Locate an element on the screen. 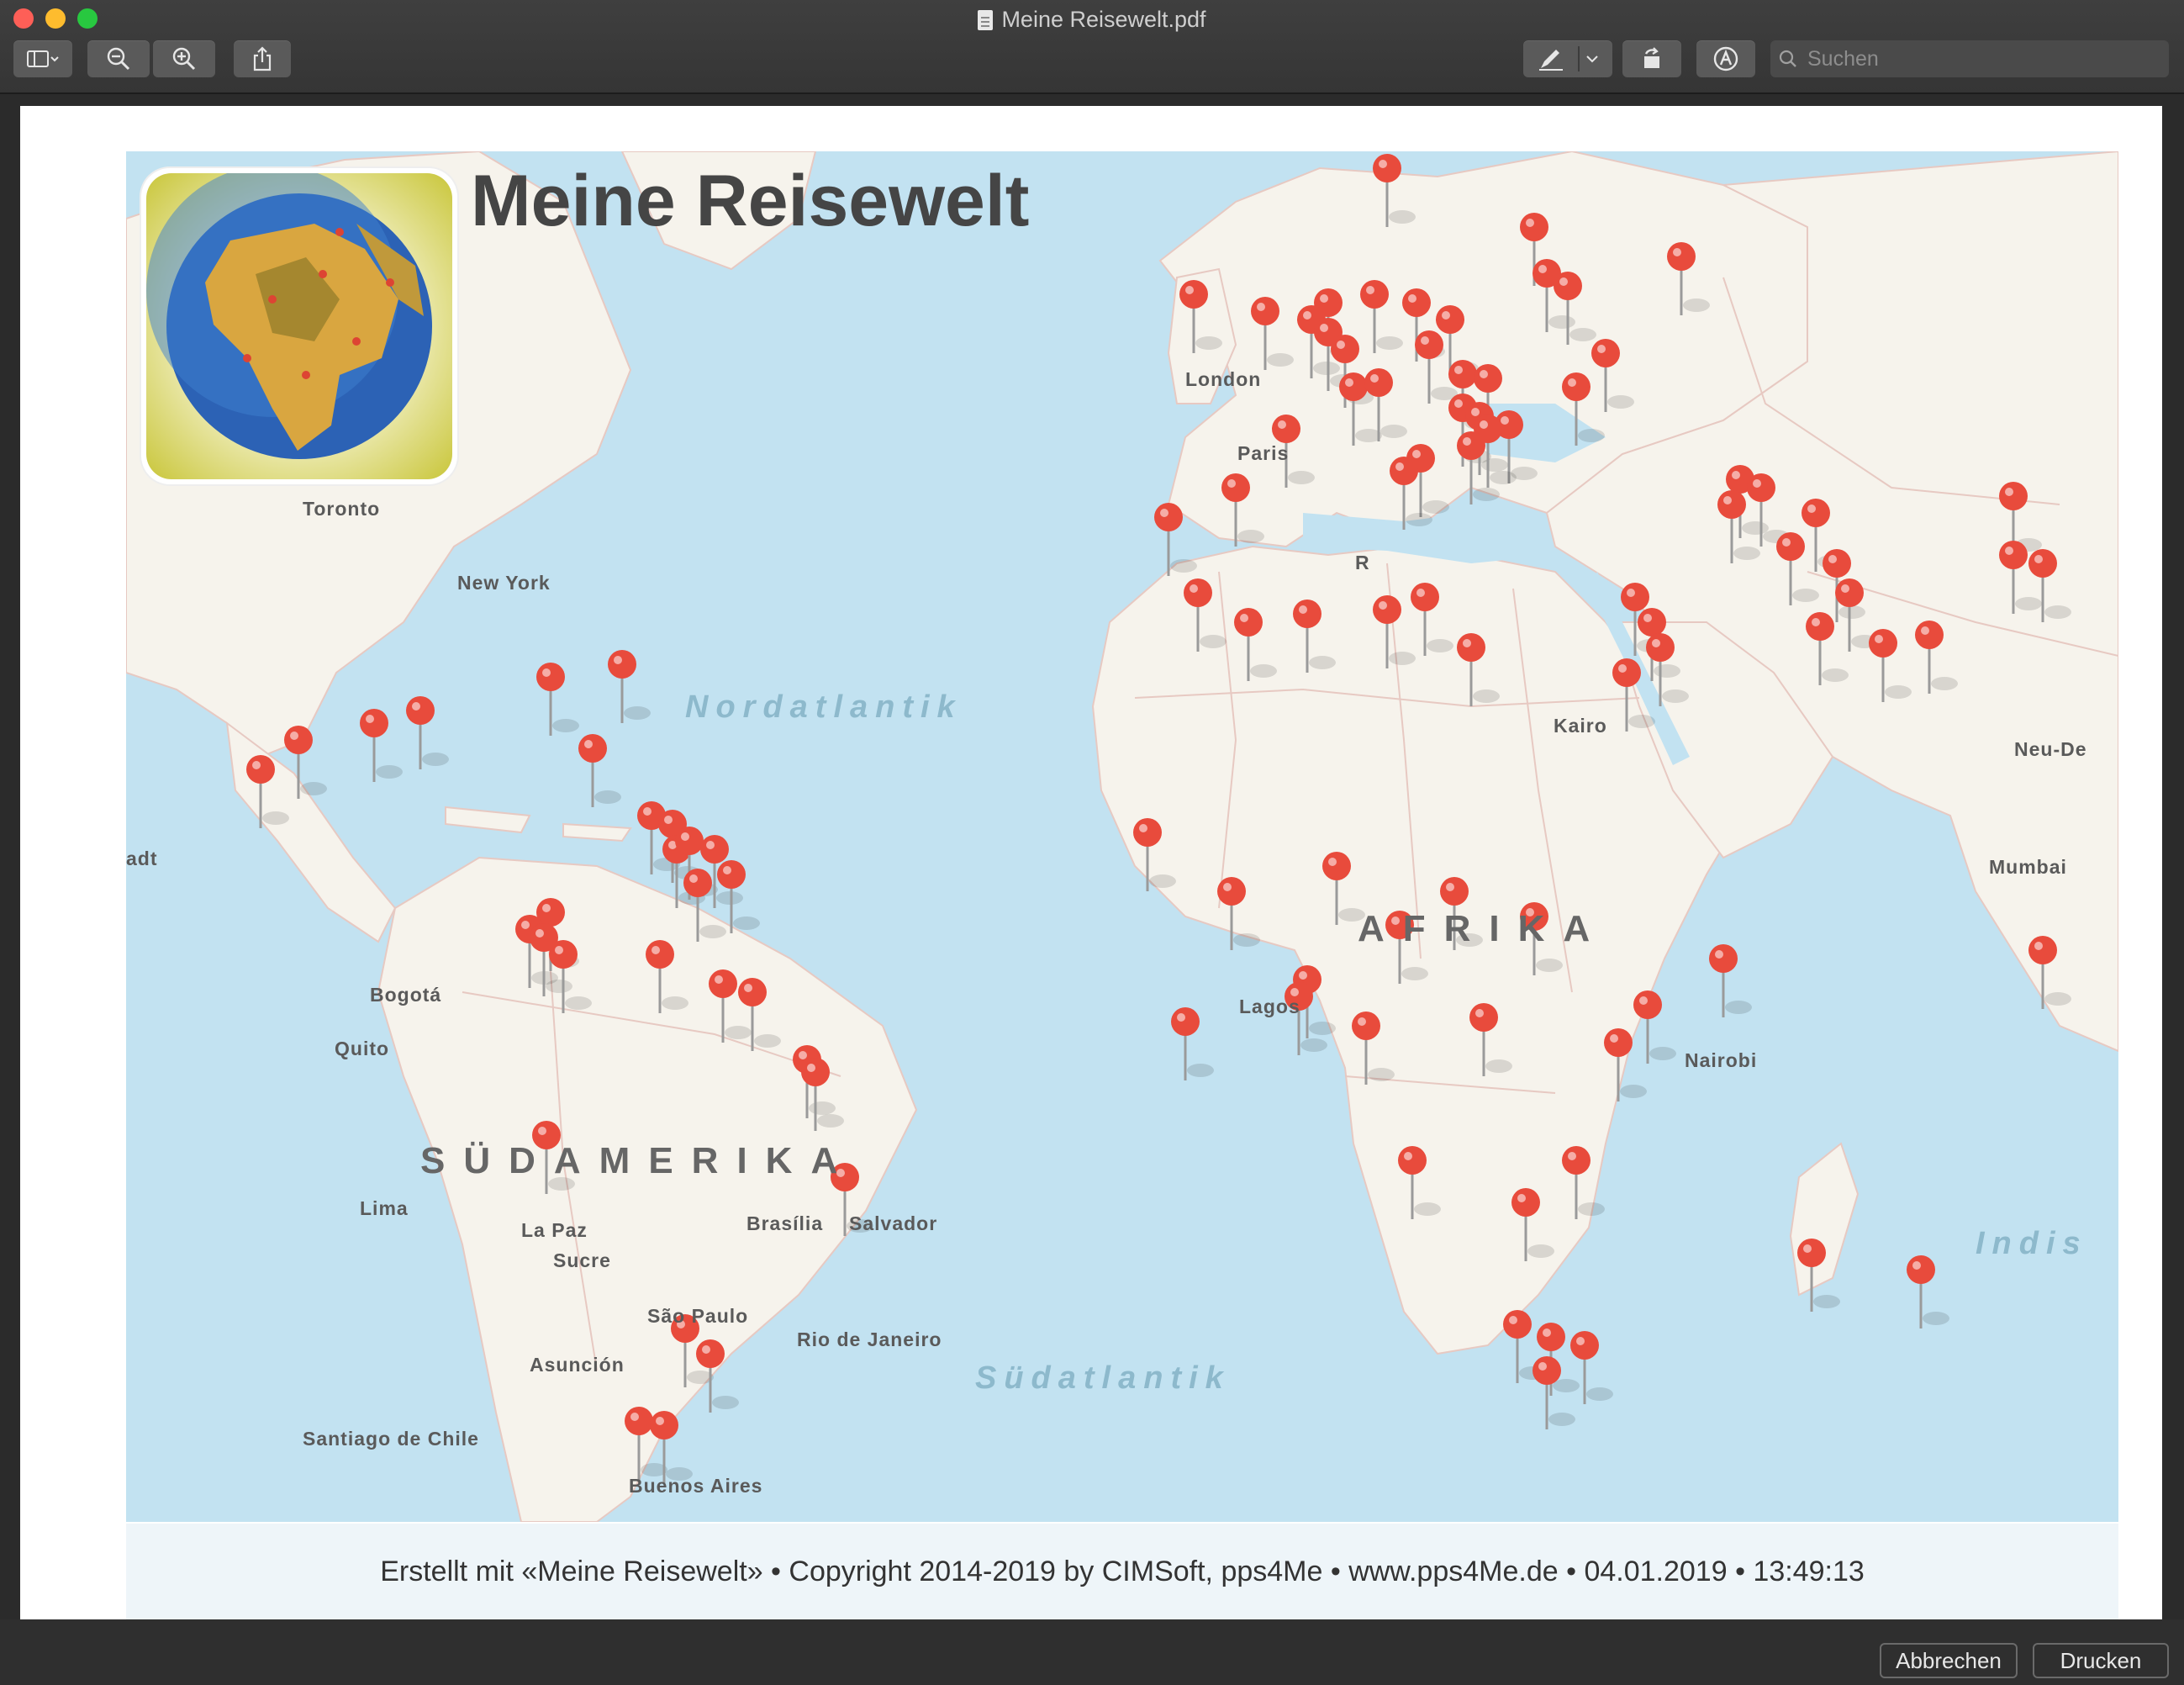 Image resolution: width=2184 pixels, height=1685 pixels. sidebar-icon is located at coordinates (43, 59).